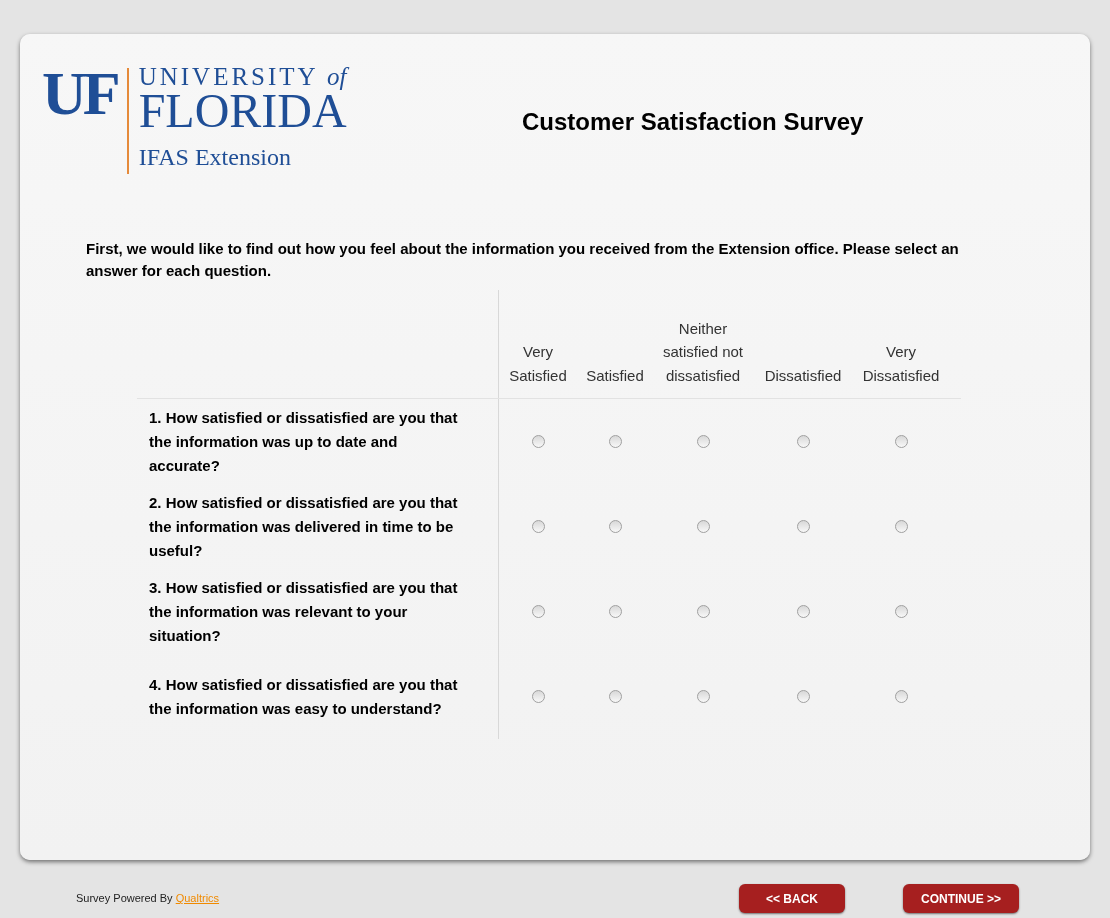 Image resolution: width=1110 pixels, height=918 pixels. I want to click on powered-by-text: Survey Powered By Qualtrics, so click(148, 899).